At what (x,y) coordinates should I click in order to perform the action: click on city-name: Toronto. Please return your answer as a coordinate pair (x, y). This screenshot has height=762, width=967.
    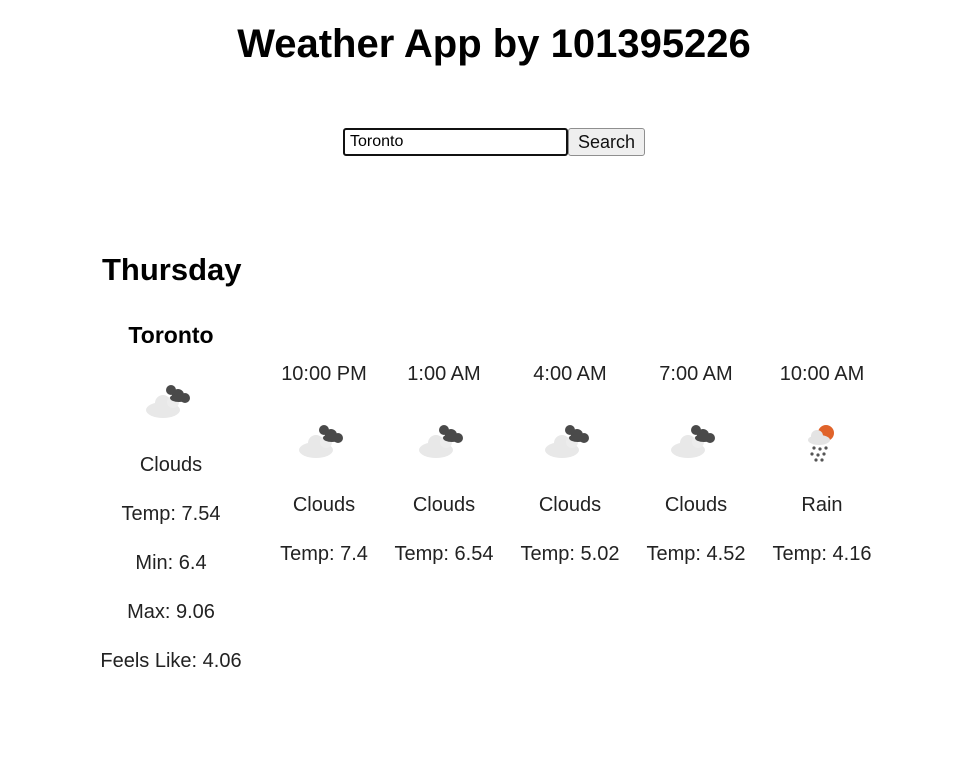
    Looking at the image, I should click on (171, 335).